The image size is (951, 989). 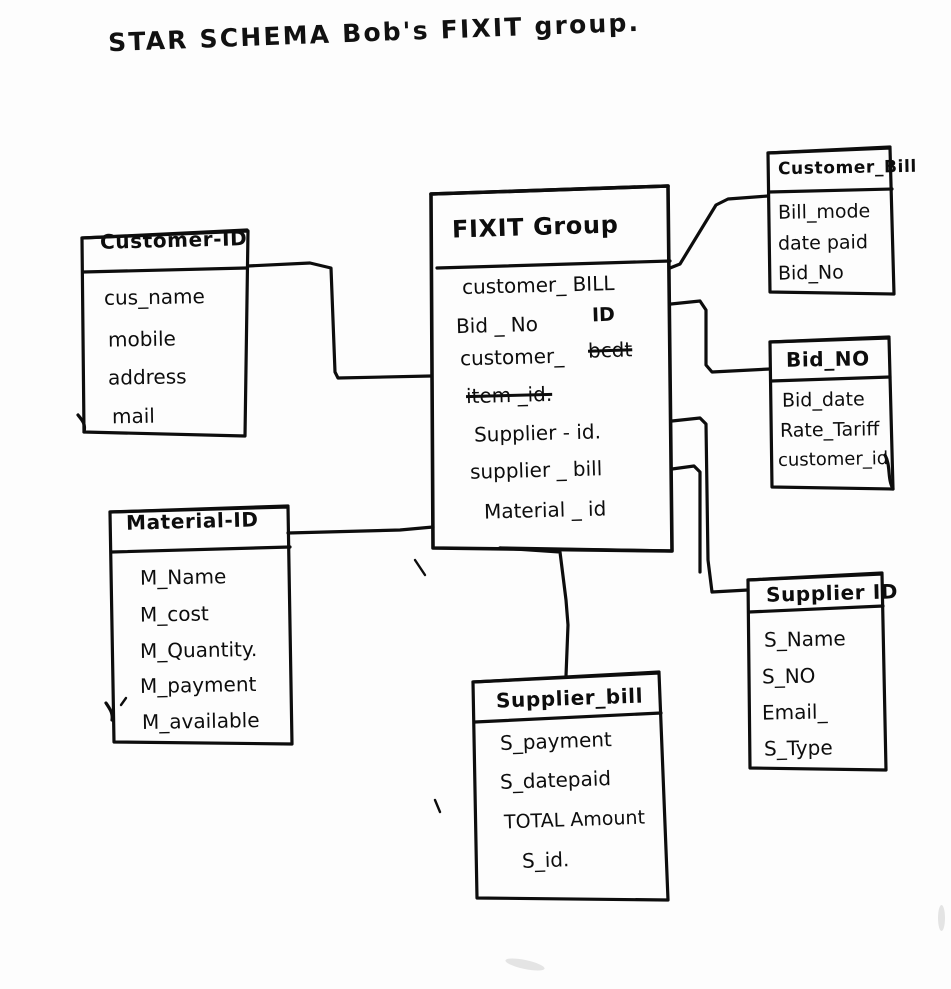 I want to click on field-bid-no-0: Bid_date, so click(x=823, y=400).